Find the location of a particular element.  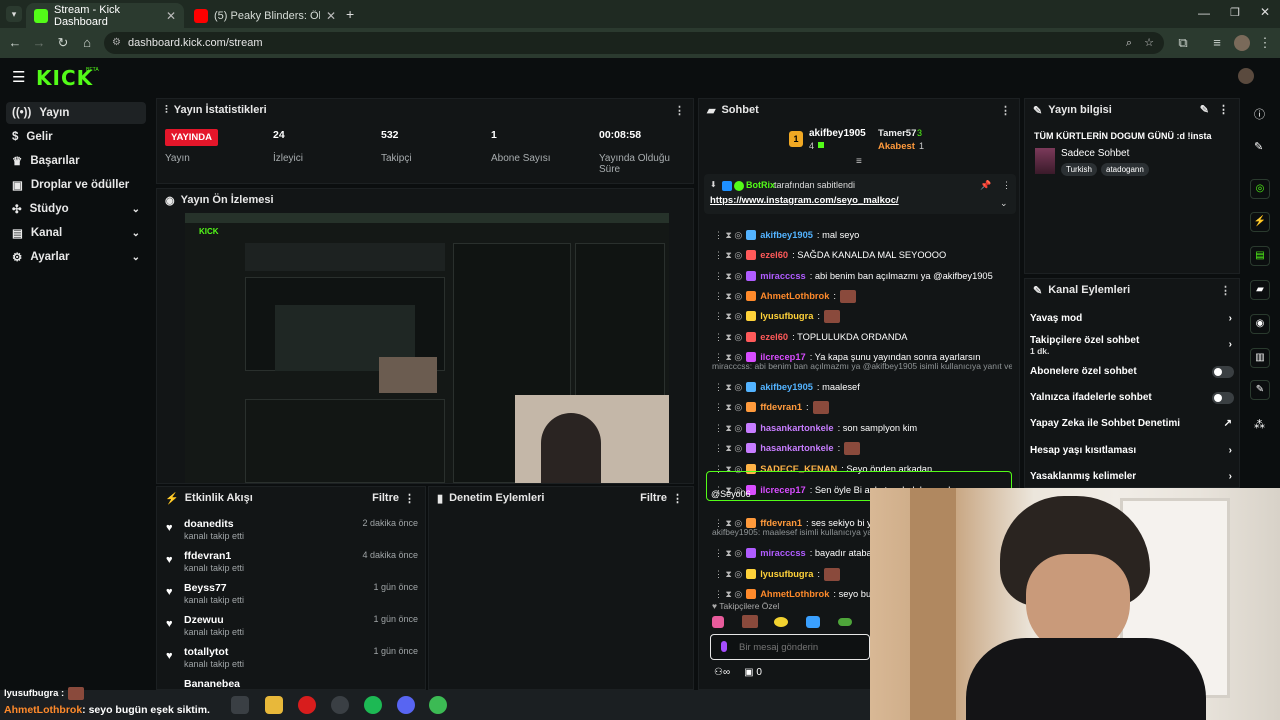

browser-menu-icon: ⋮ is located at coordinates (1265, 43).